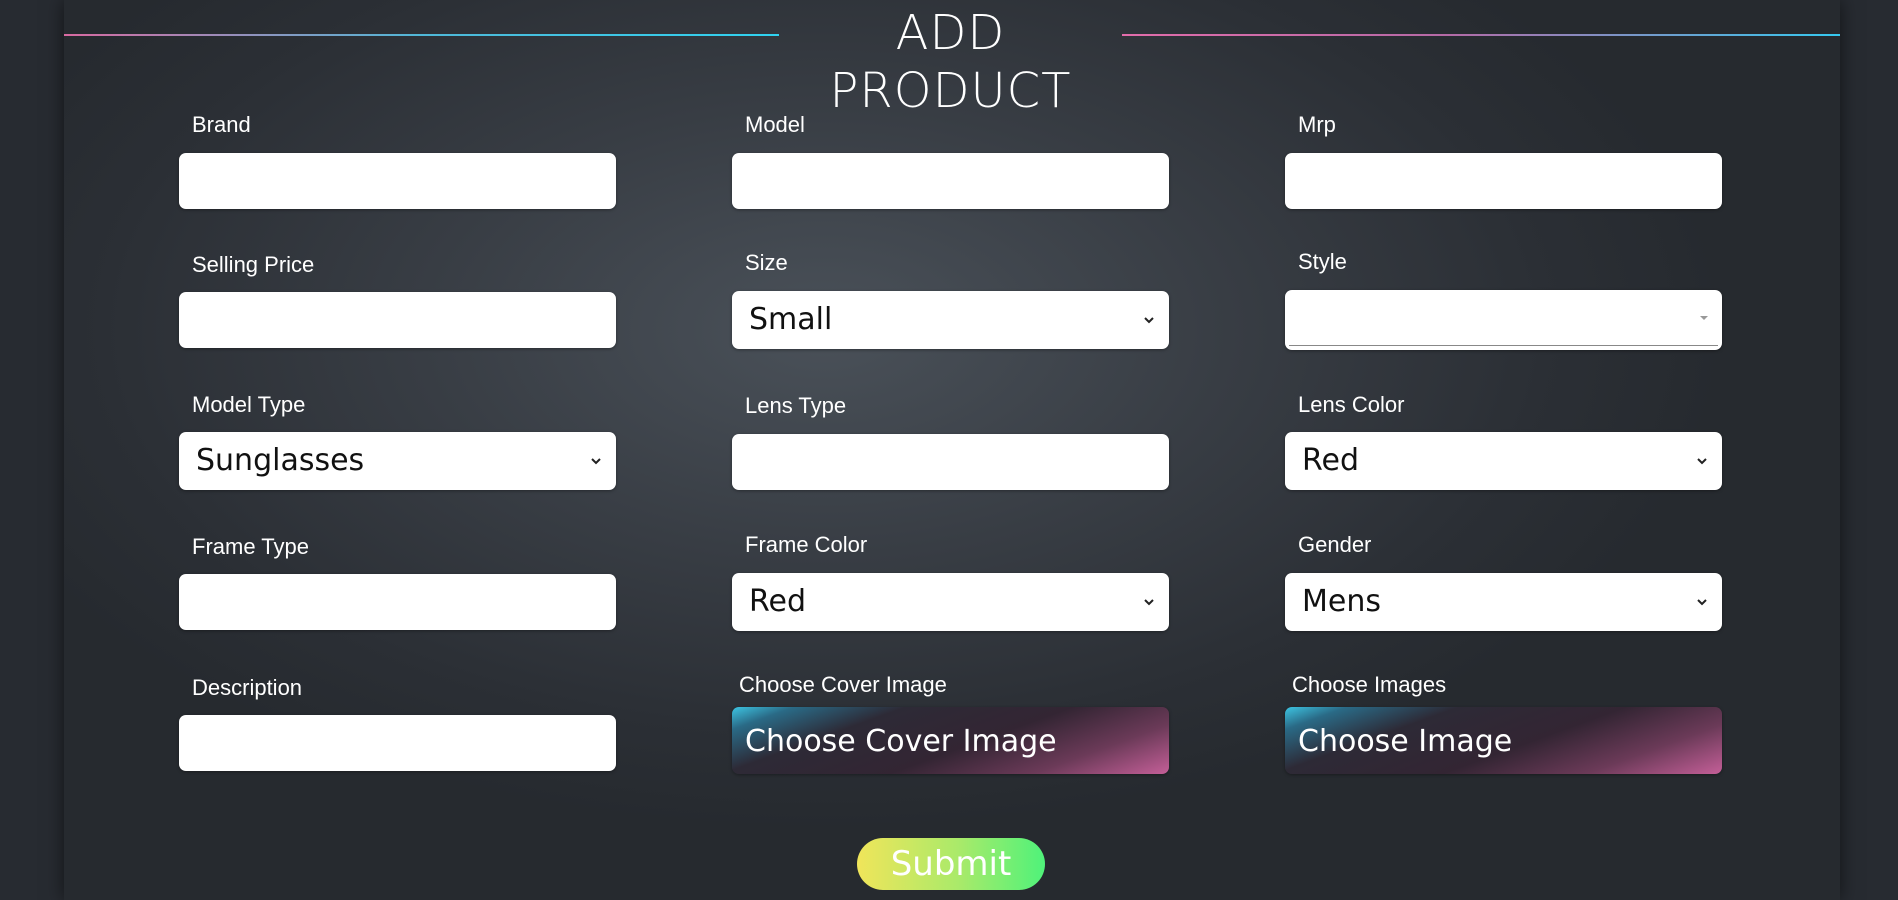 This screenshot has width=1898, height=900. Describe the element at coordinates (1317, 124) in the screenshot. I see `mrp-label: Mrp` at that location.